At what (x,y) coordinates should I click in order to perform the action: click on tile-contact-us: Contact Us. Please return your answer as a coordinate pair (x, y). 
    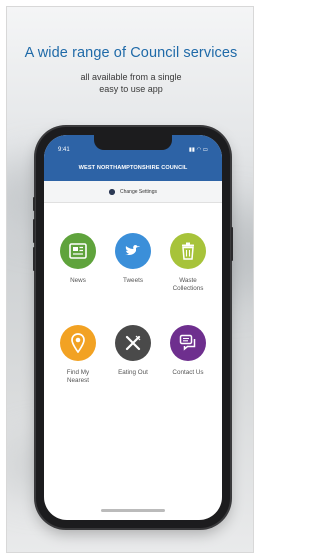
    Looking at the image, I should click on (188, 351).